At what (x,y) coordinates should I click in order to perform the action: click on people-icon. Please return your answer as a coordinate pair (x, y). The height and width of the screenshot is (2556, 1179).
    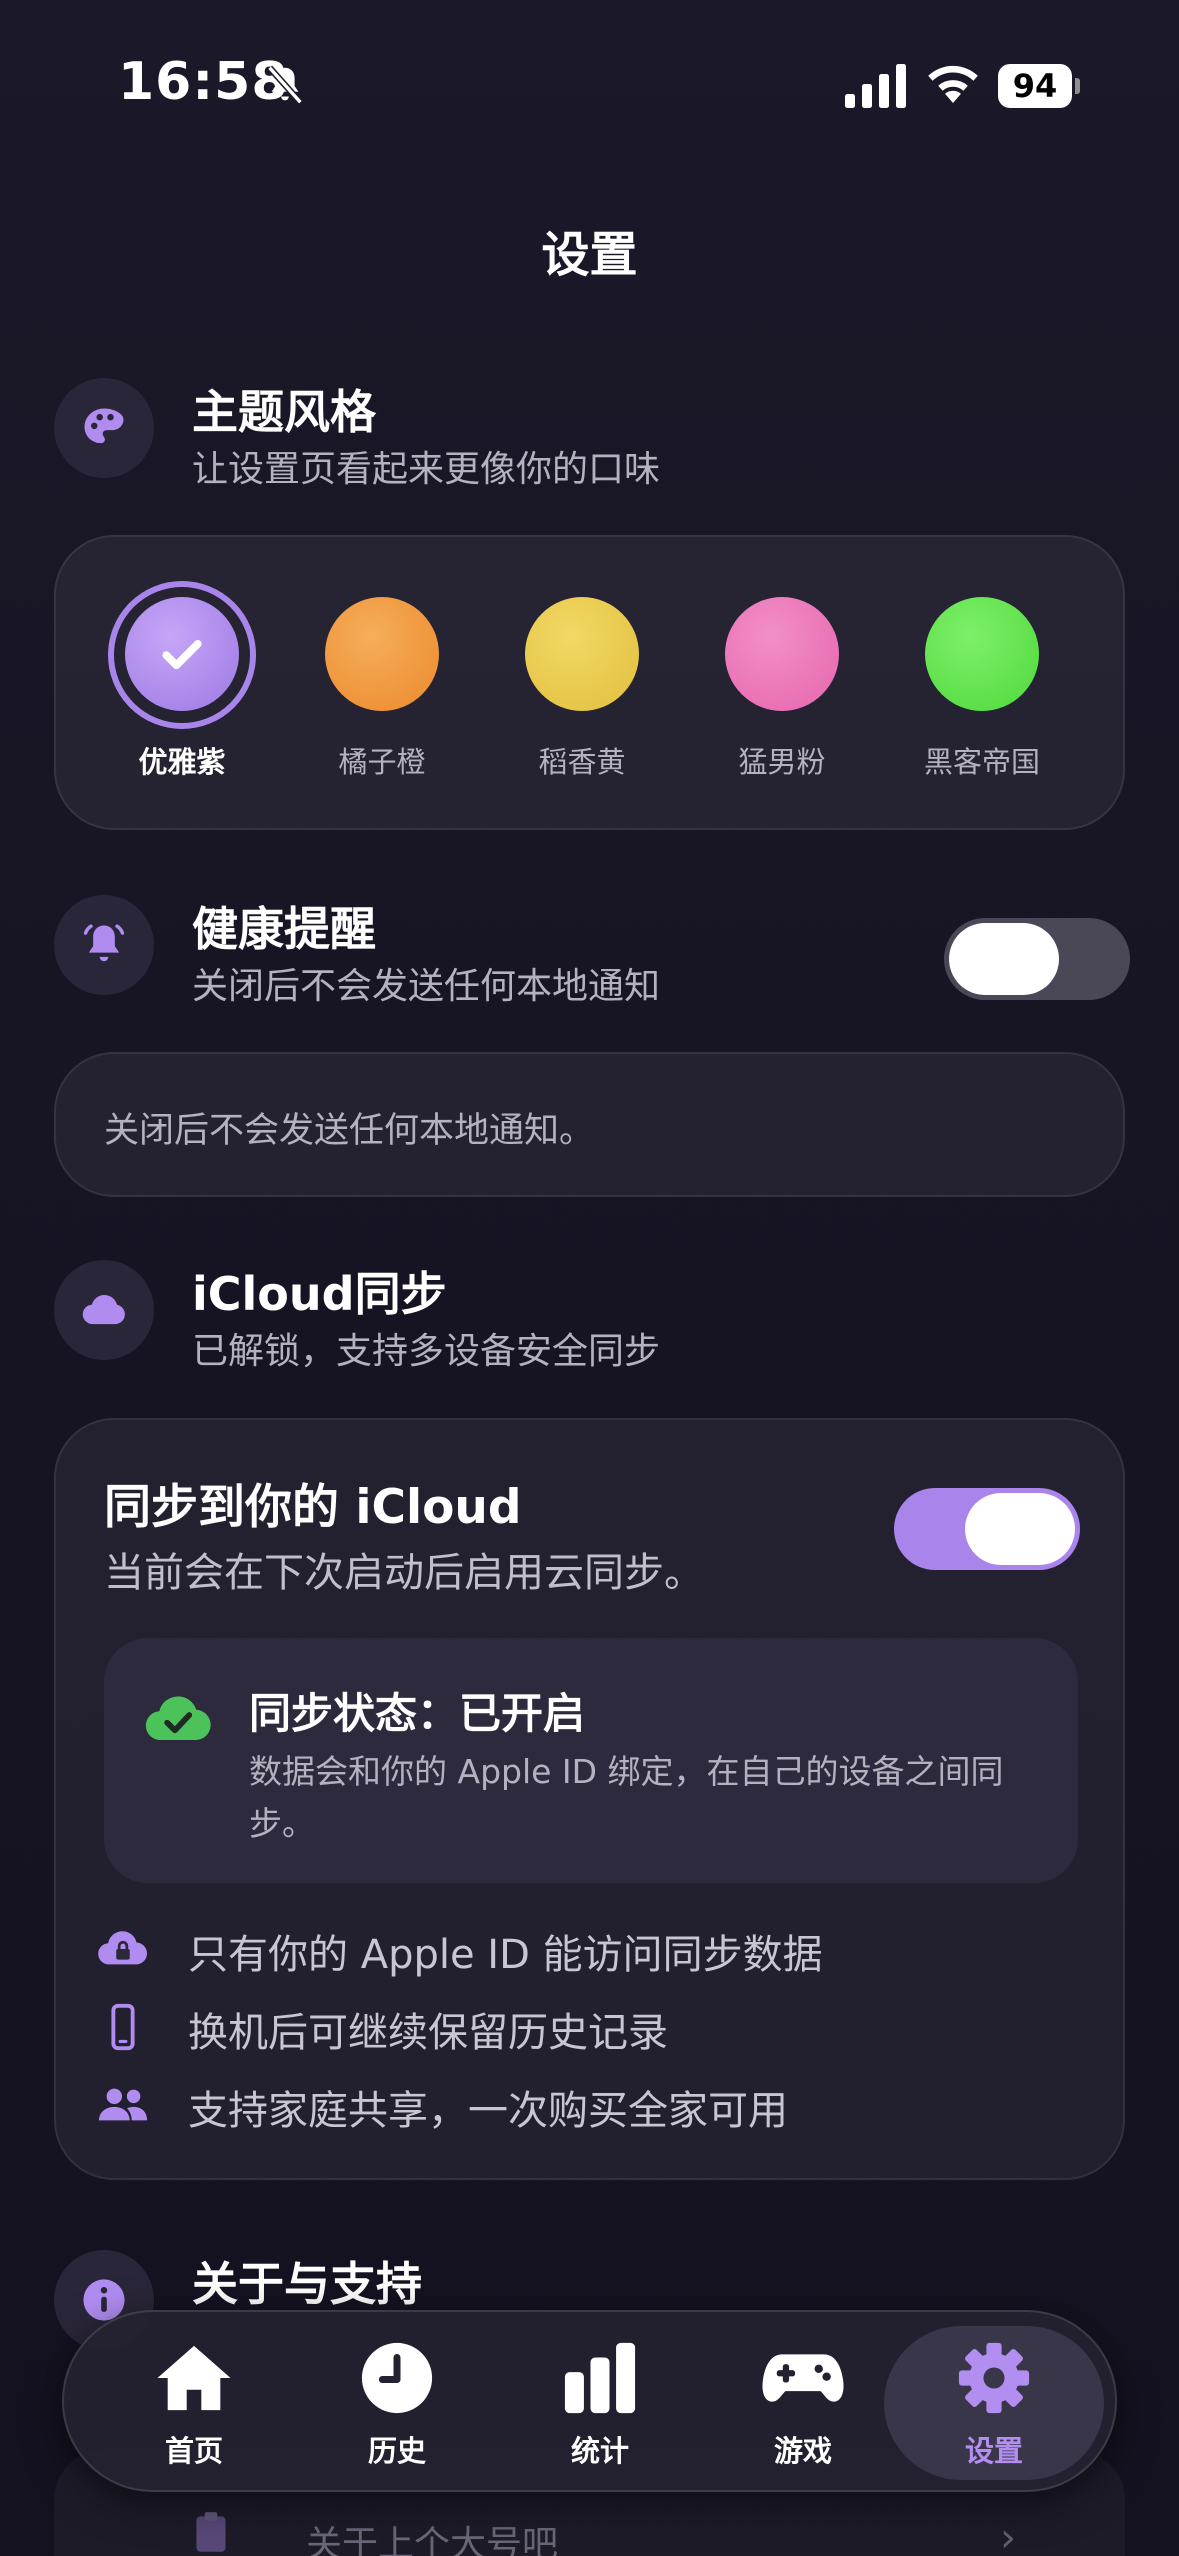
    Looking at the image, I should click on (123, 2104).